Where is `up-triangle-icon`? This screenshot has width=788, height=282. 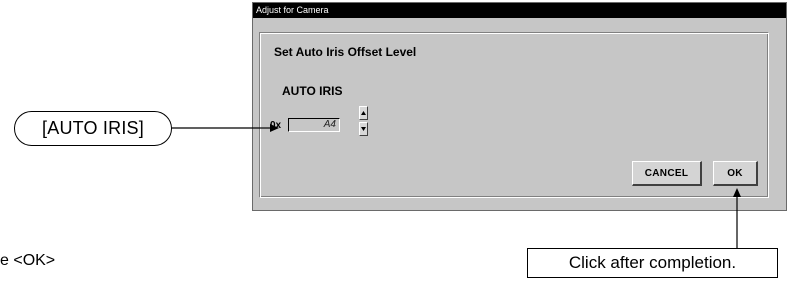 up-triangle-icon is located at coordinates (363, 113).